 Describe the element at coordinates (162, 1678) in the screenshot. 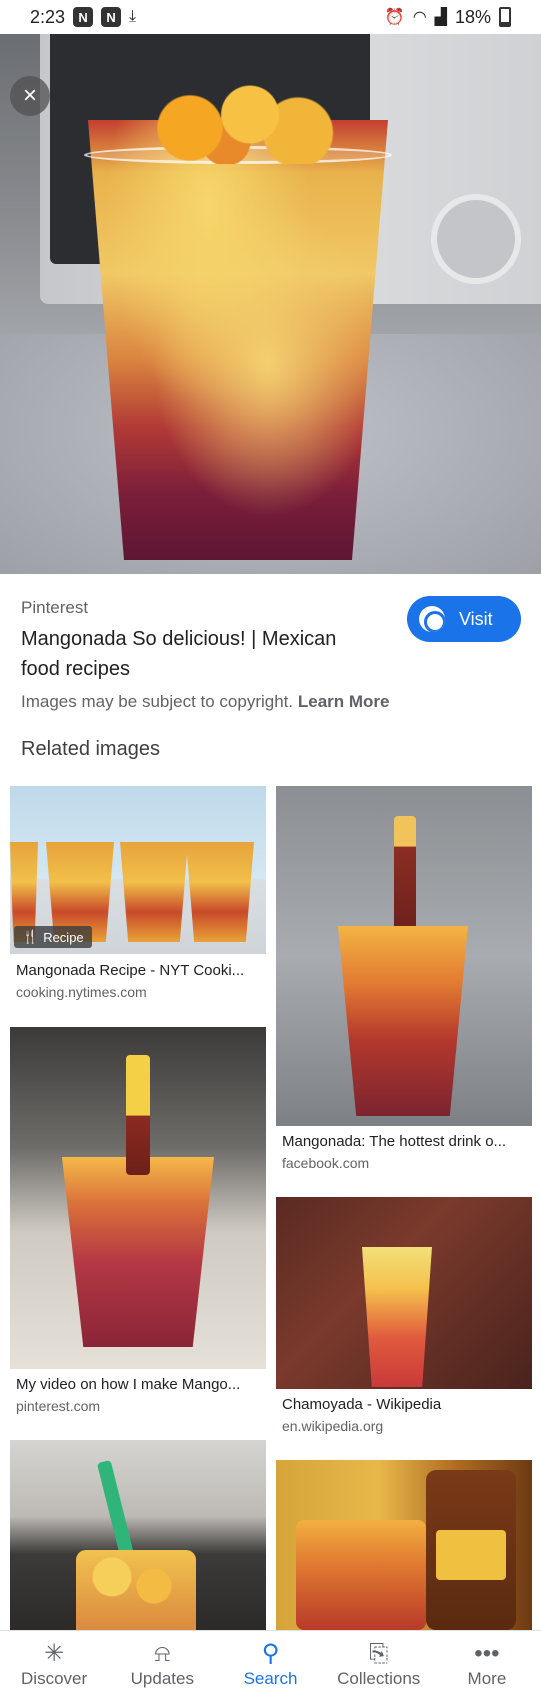

I see `nav-updates-label: Updates` at that location.